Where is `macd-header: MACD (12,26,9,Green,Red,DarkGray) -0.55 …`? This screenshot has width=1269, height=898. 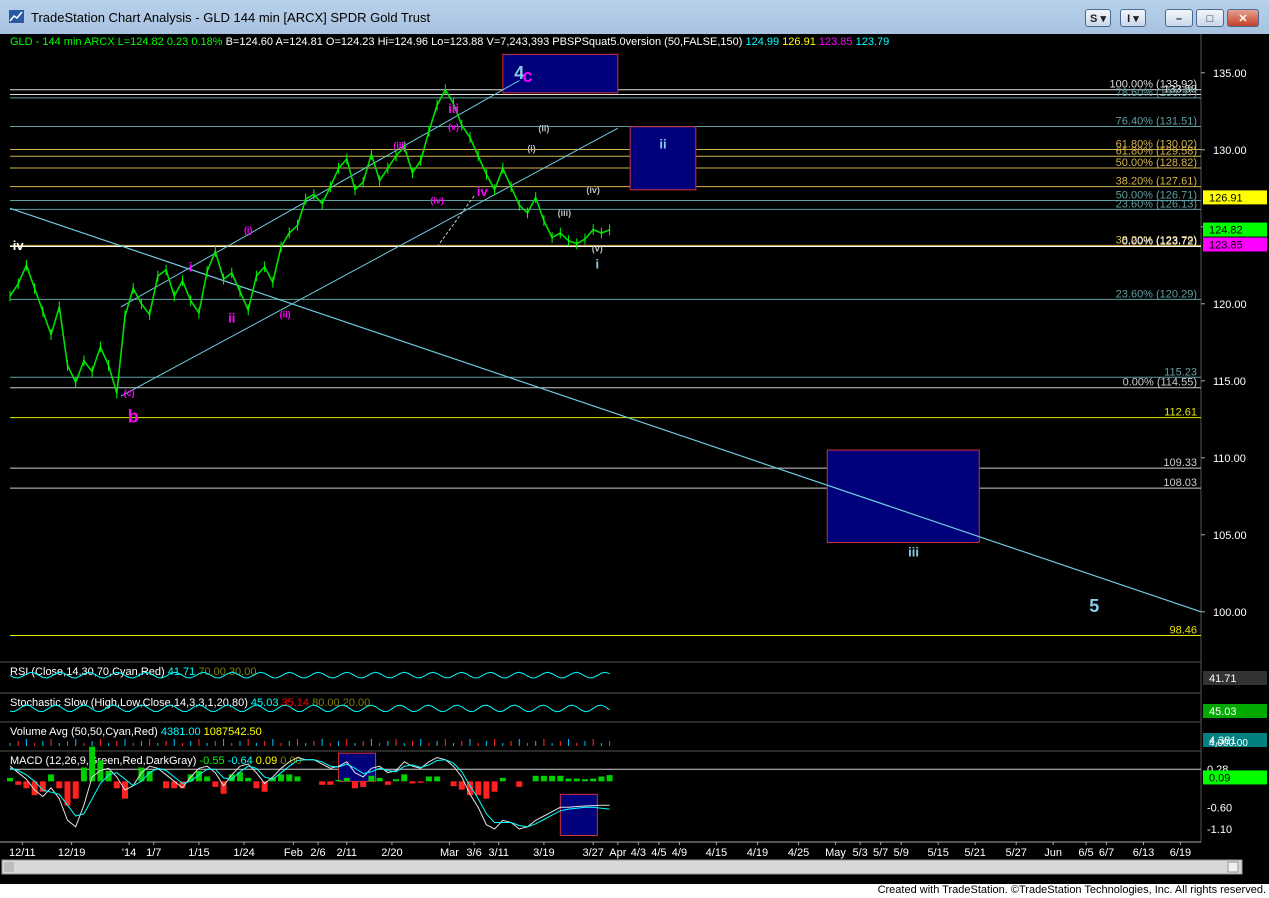 macd-header: MACD (12,26,9,Green,Red,DarkGray) -0.55 … is located at coordinates (156, 761).